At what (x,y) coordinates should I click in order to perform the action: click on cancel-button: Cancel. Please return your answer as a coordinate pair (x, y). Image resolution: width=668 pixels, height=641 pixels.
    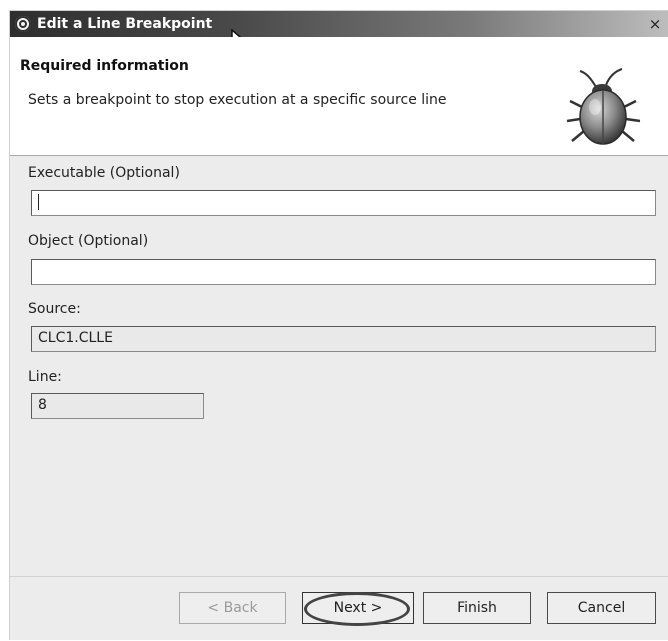
    Looking at the image, I should click on (601, 608).